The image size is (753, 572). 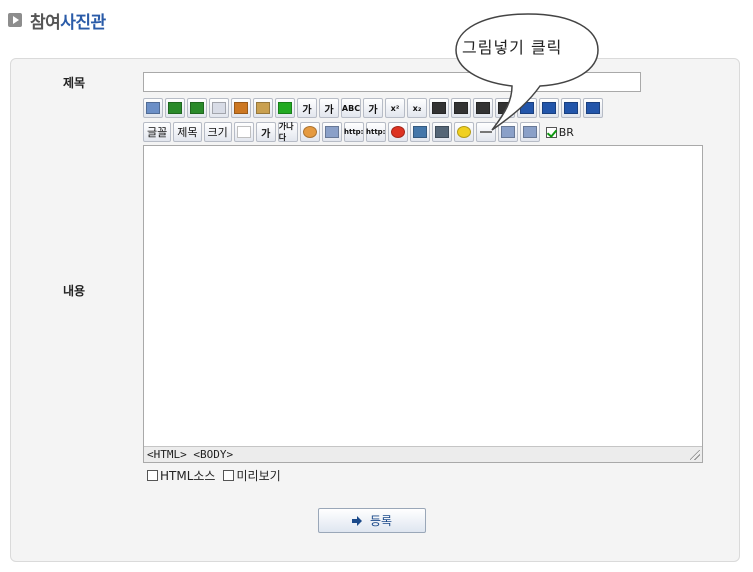 I want to click on paste-icon, so click(x=263, y=108).